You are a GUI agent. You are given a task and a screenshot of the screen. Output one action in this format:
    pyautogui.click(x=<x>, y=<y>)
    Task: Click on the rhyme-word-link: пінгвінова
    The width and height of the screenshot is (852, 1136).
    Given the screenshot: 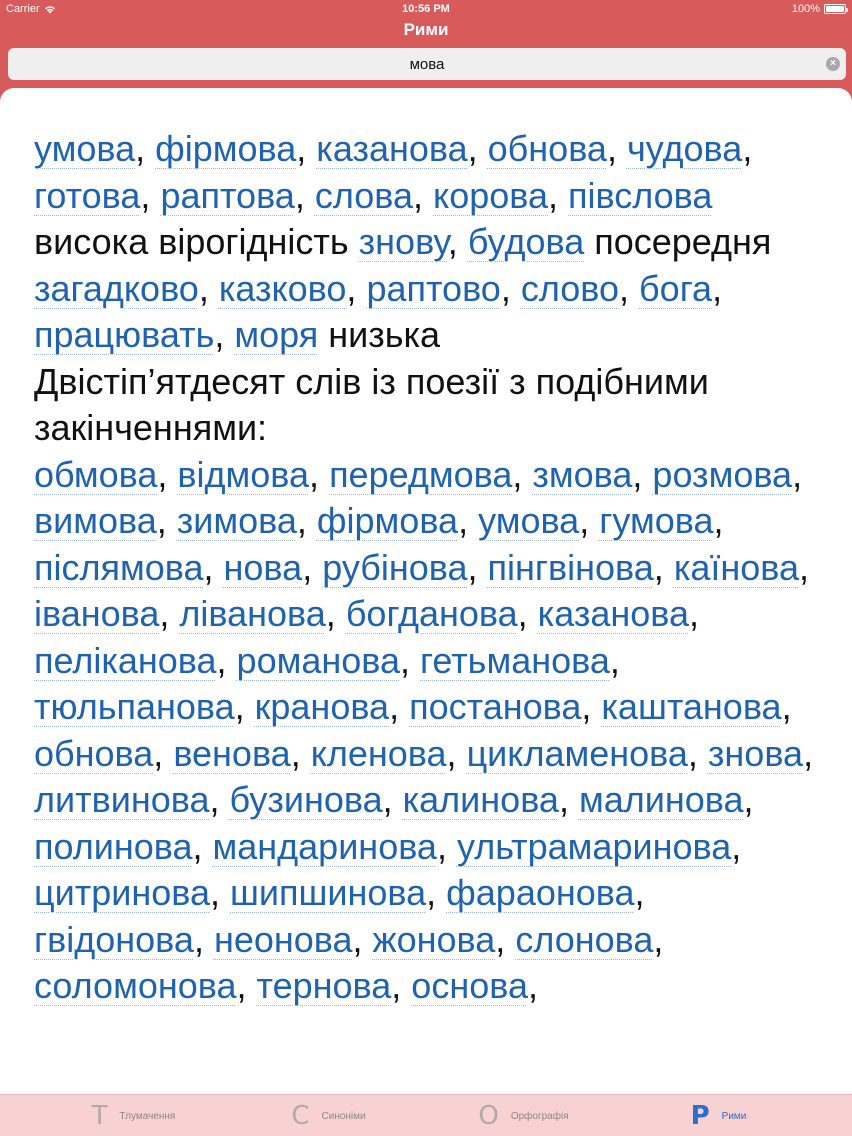 What is the action you would take?
    pyautogui.click(x=571, y=567)
    